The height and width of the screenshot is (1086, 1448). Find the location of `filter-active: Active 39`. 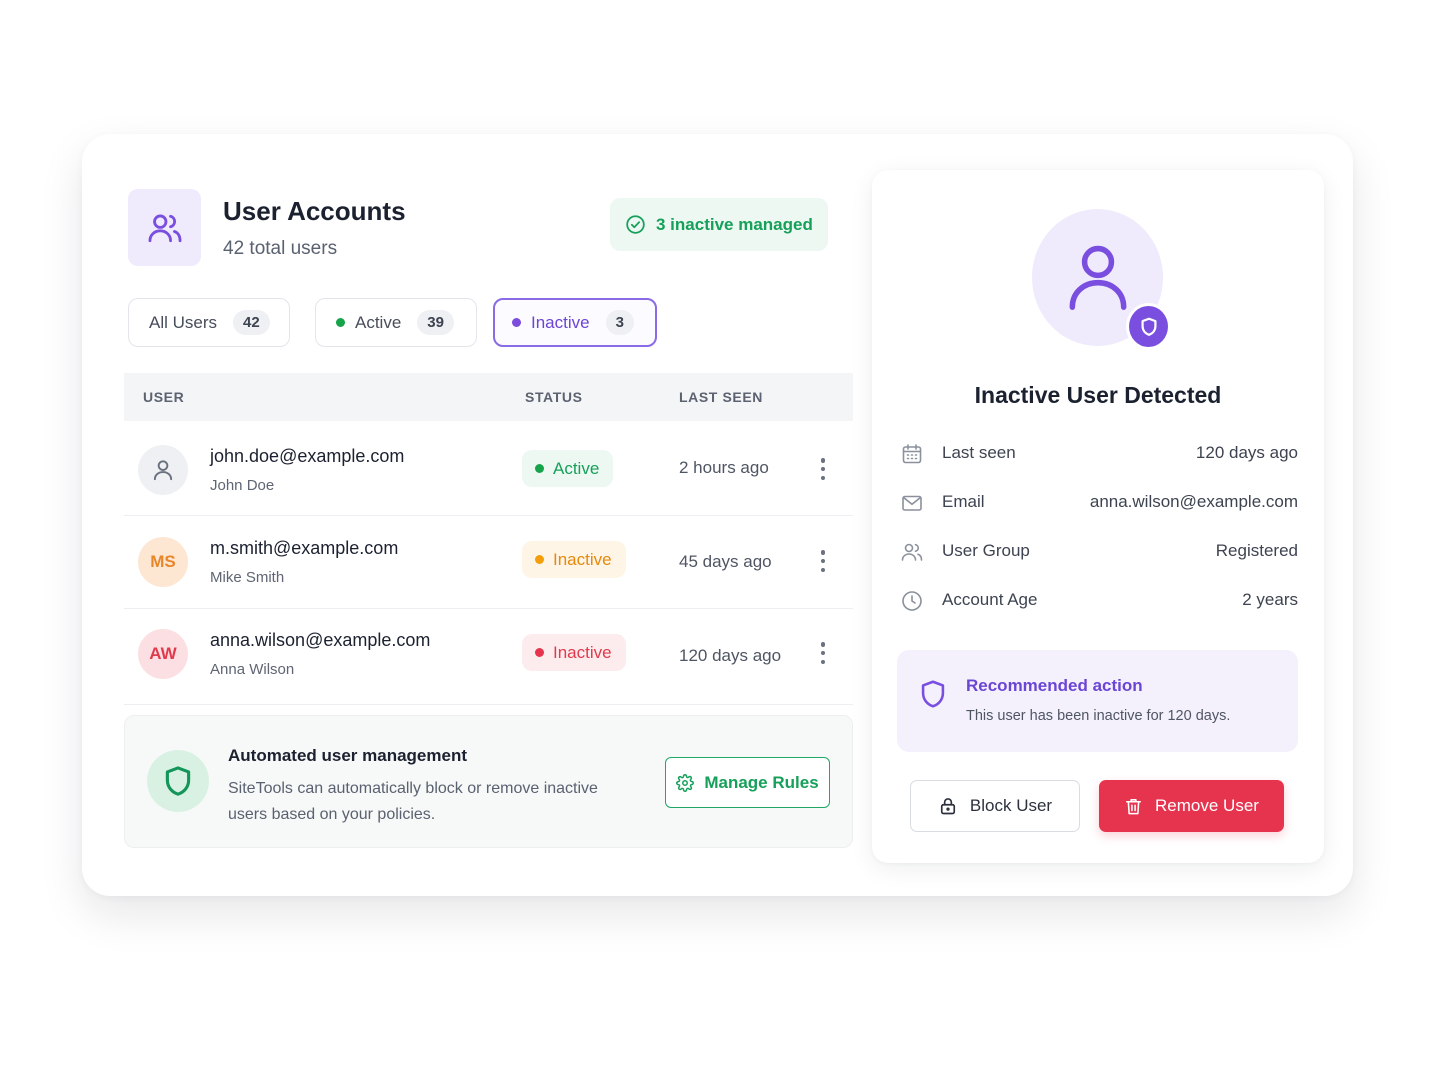

filter-active: Active 39 is located at coordinates (396, 322).